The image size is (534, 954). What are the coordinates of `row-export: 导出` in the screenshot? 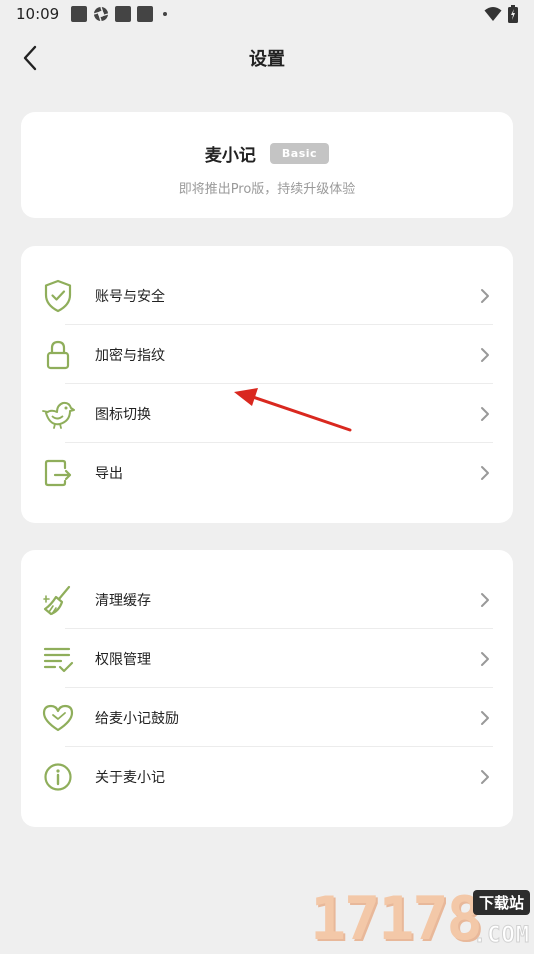 It's located at (267, 472).